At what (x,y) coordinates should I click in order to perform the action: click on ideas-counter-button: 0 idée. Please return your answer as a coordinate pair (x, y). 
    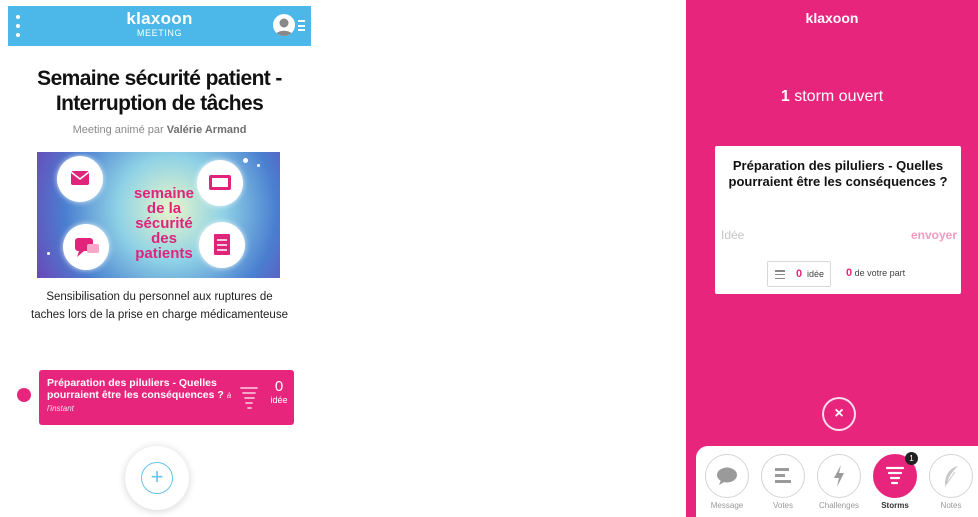
    Looking at the image, I should click on (799, 274).